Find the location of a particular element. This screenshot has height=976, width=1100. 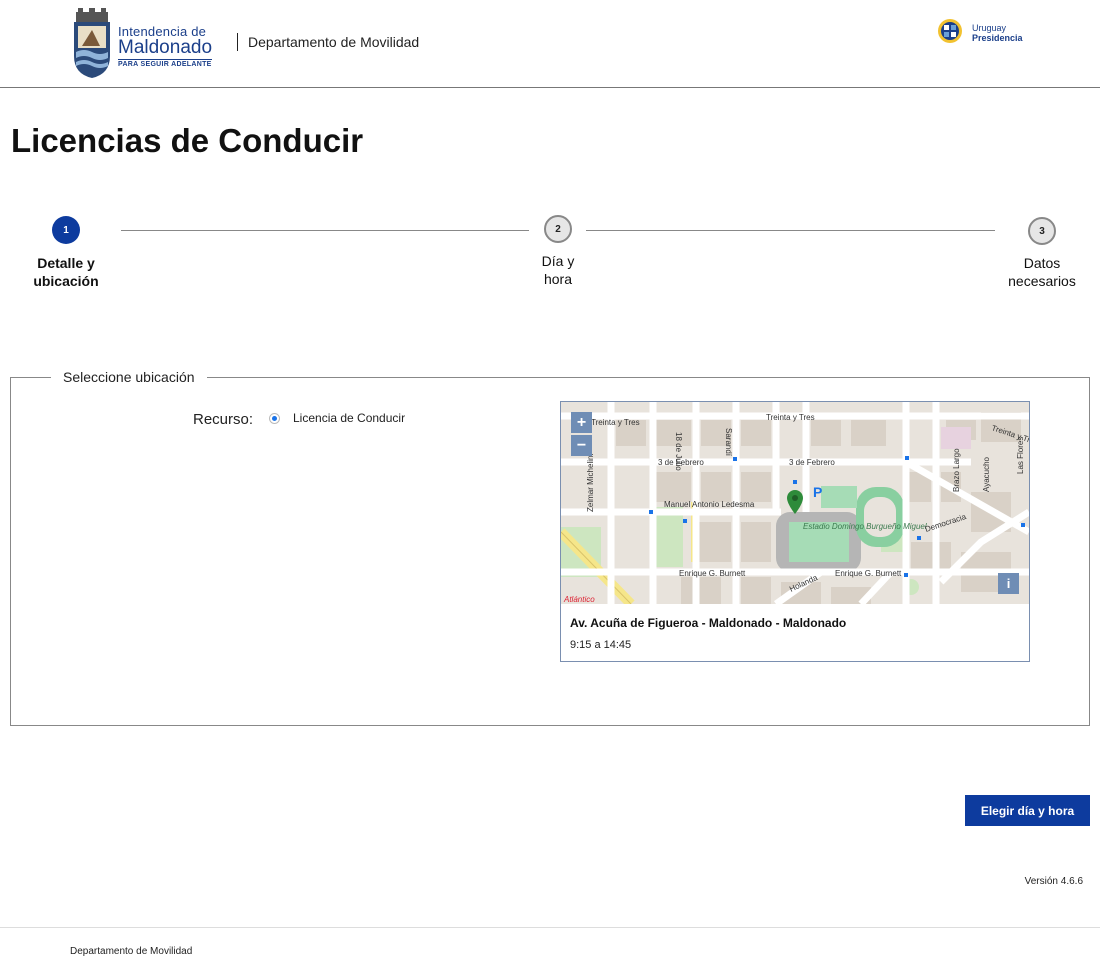

logo-tagline: PARA SEGUIR ADELANTE is located at coordinates (165, 63).